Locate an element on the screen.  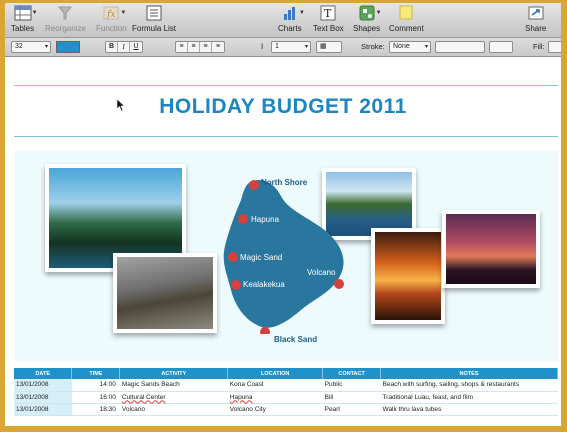
kealakekua-marker is located at coordinates (236, 285).